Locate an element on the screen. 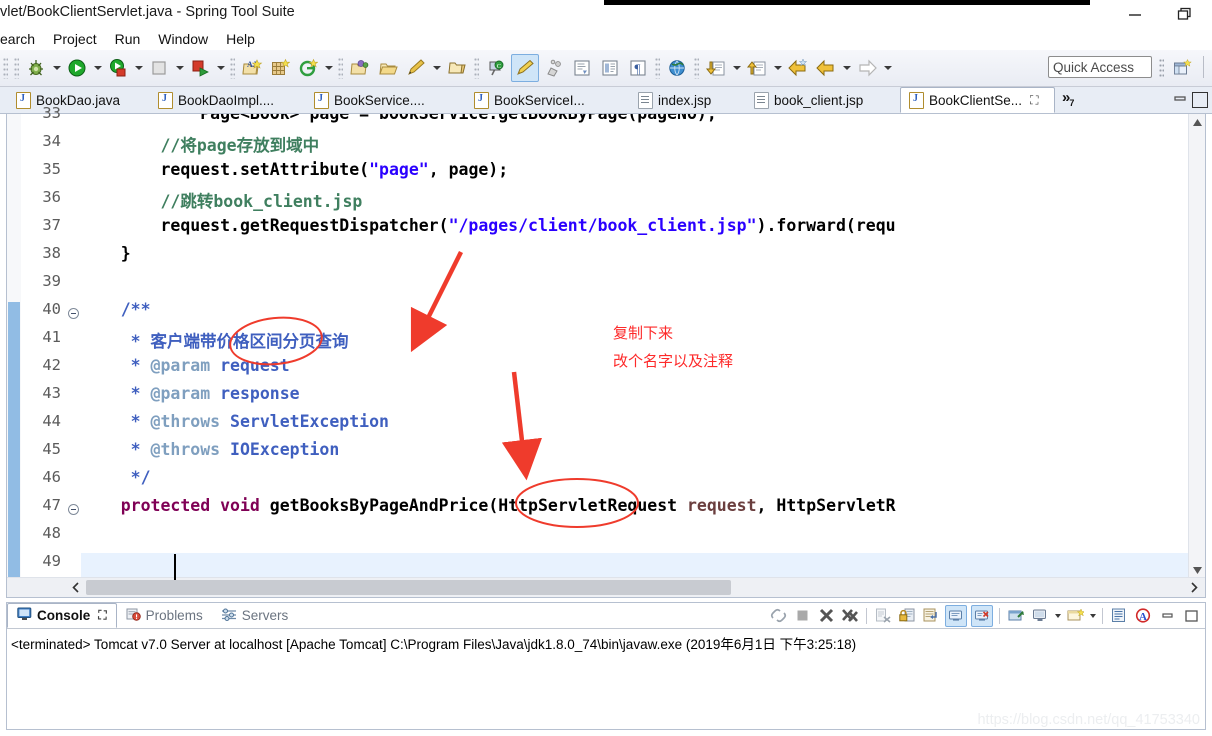  open-console-icon is located at coordinates (1075, 616).